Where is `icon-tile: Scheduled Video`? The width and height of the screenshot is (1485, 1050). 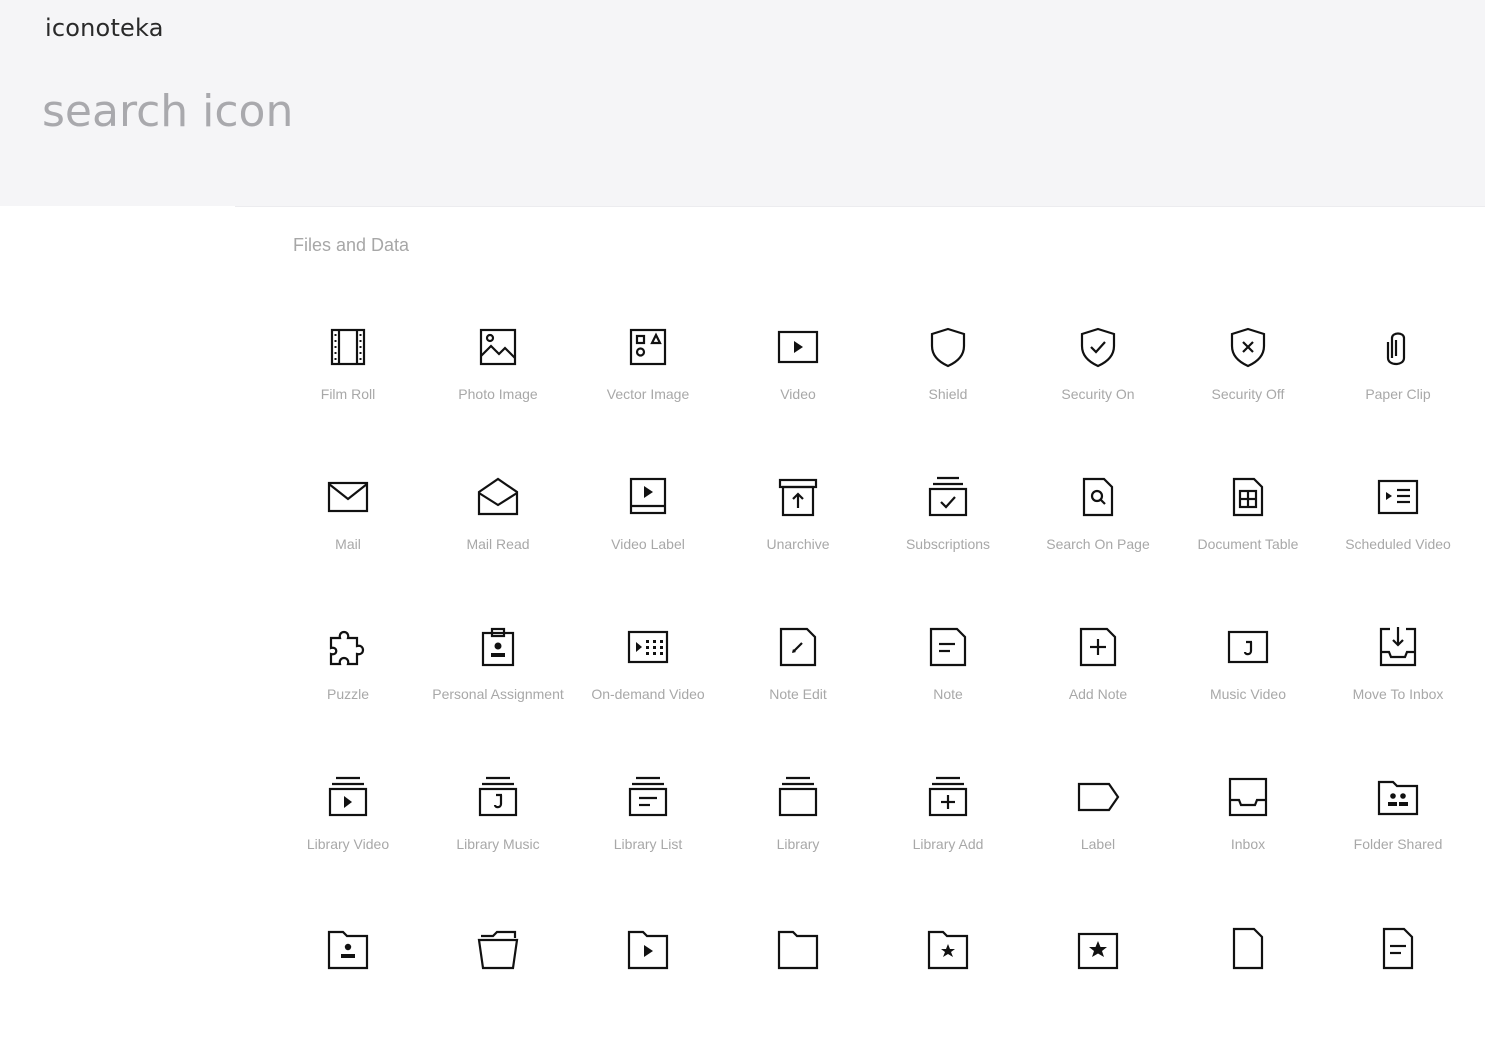 icon-tile: Scheduled Video is located at coordinates (1398, 525).